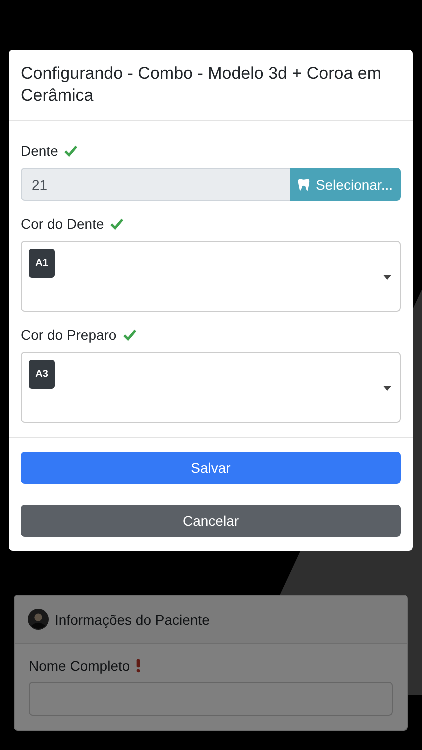 Image resolution: width=422 pixels, height=750 pixels. Describe the element at coordinates (211, 521) in the screenshot. I see `cancel-button: Cancelar` at that location.